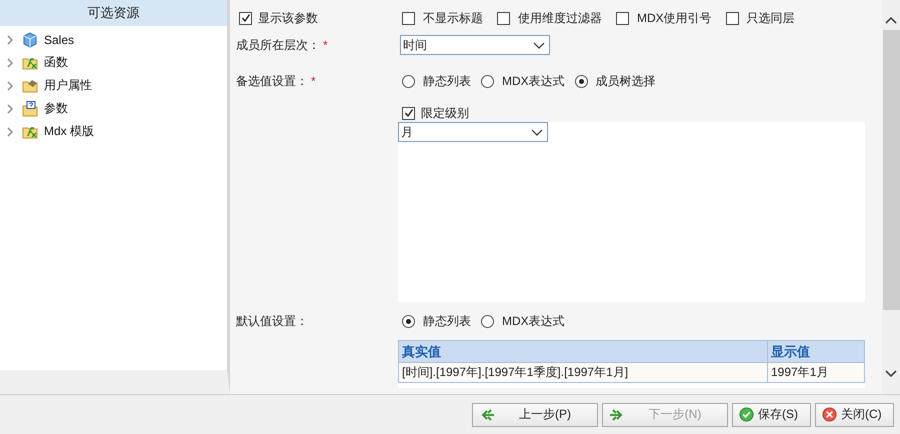  I want to click on column-header: 显示值, so click(816, 351).